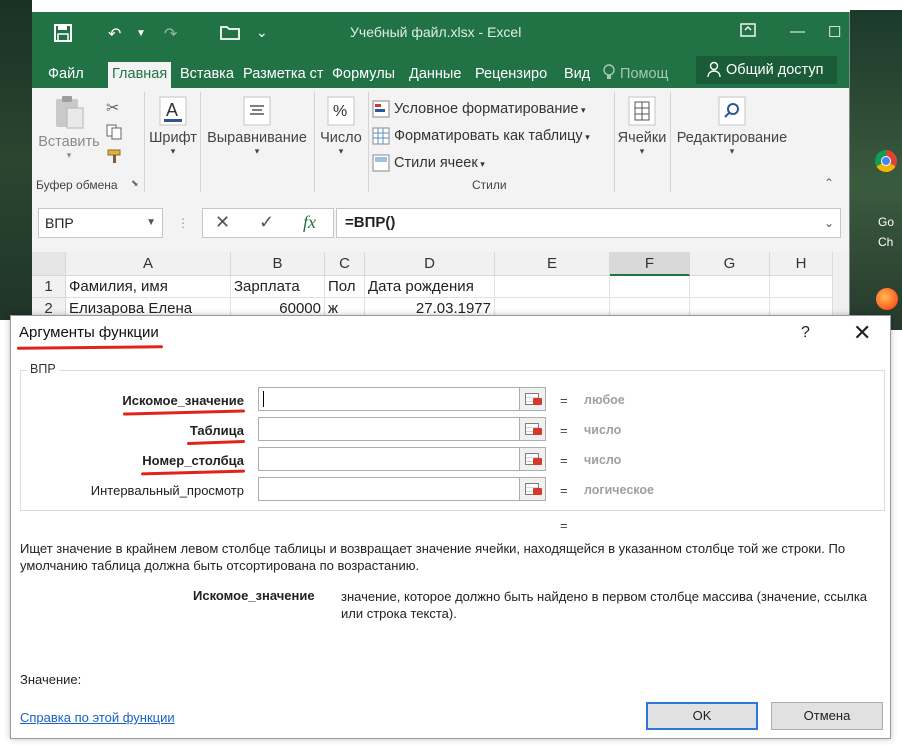 This screenshot has height=745, width=902. I want to click on help-button: ?, so click(805, 333).